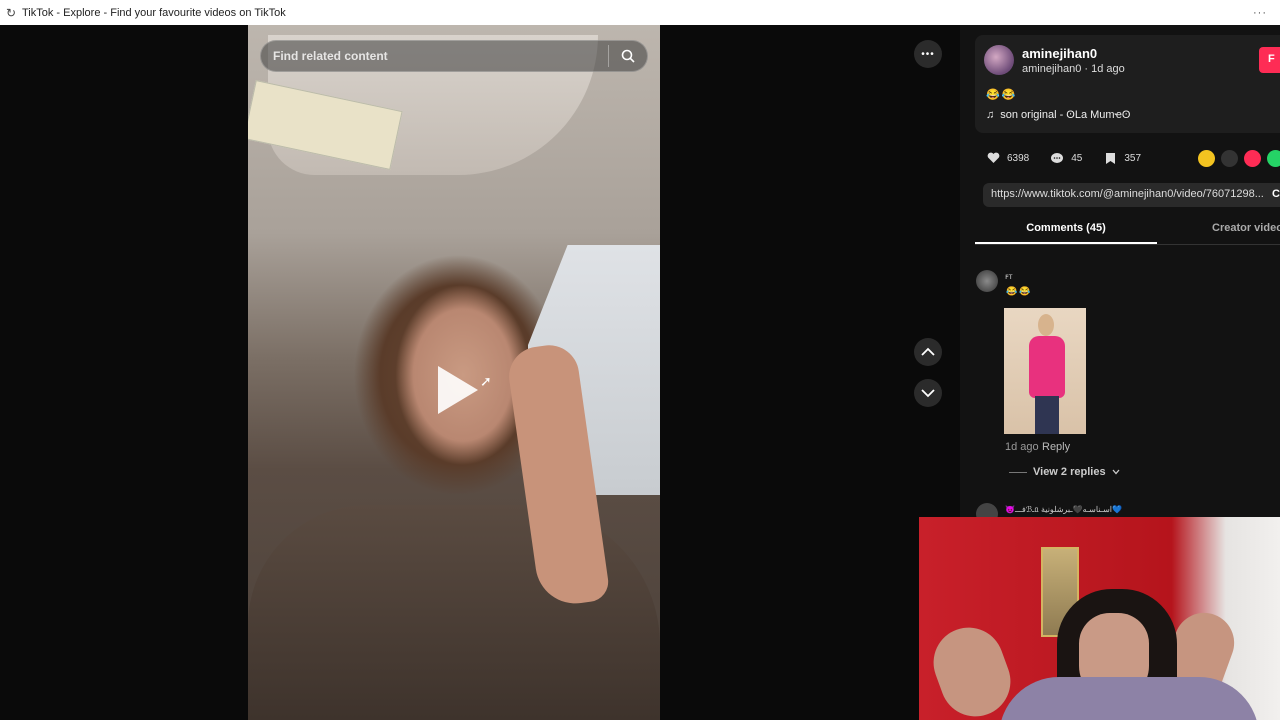  What do you see at coordinates (1063, 510) in the screenshot?
I see `comment-author: 😈فـــℬـᥲ اسـناسـه🖤ـبرشلونية💙` at bounding box center [1063, 510].